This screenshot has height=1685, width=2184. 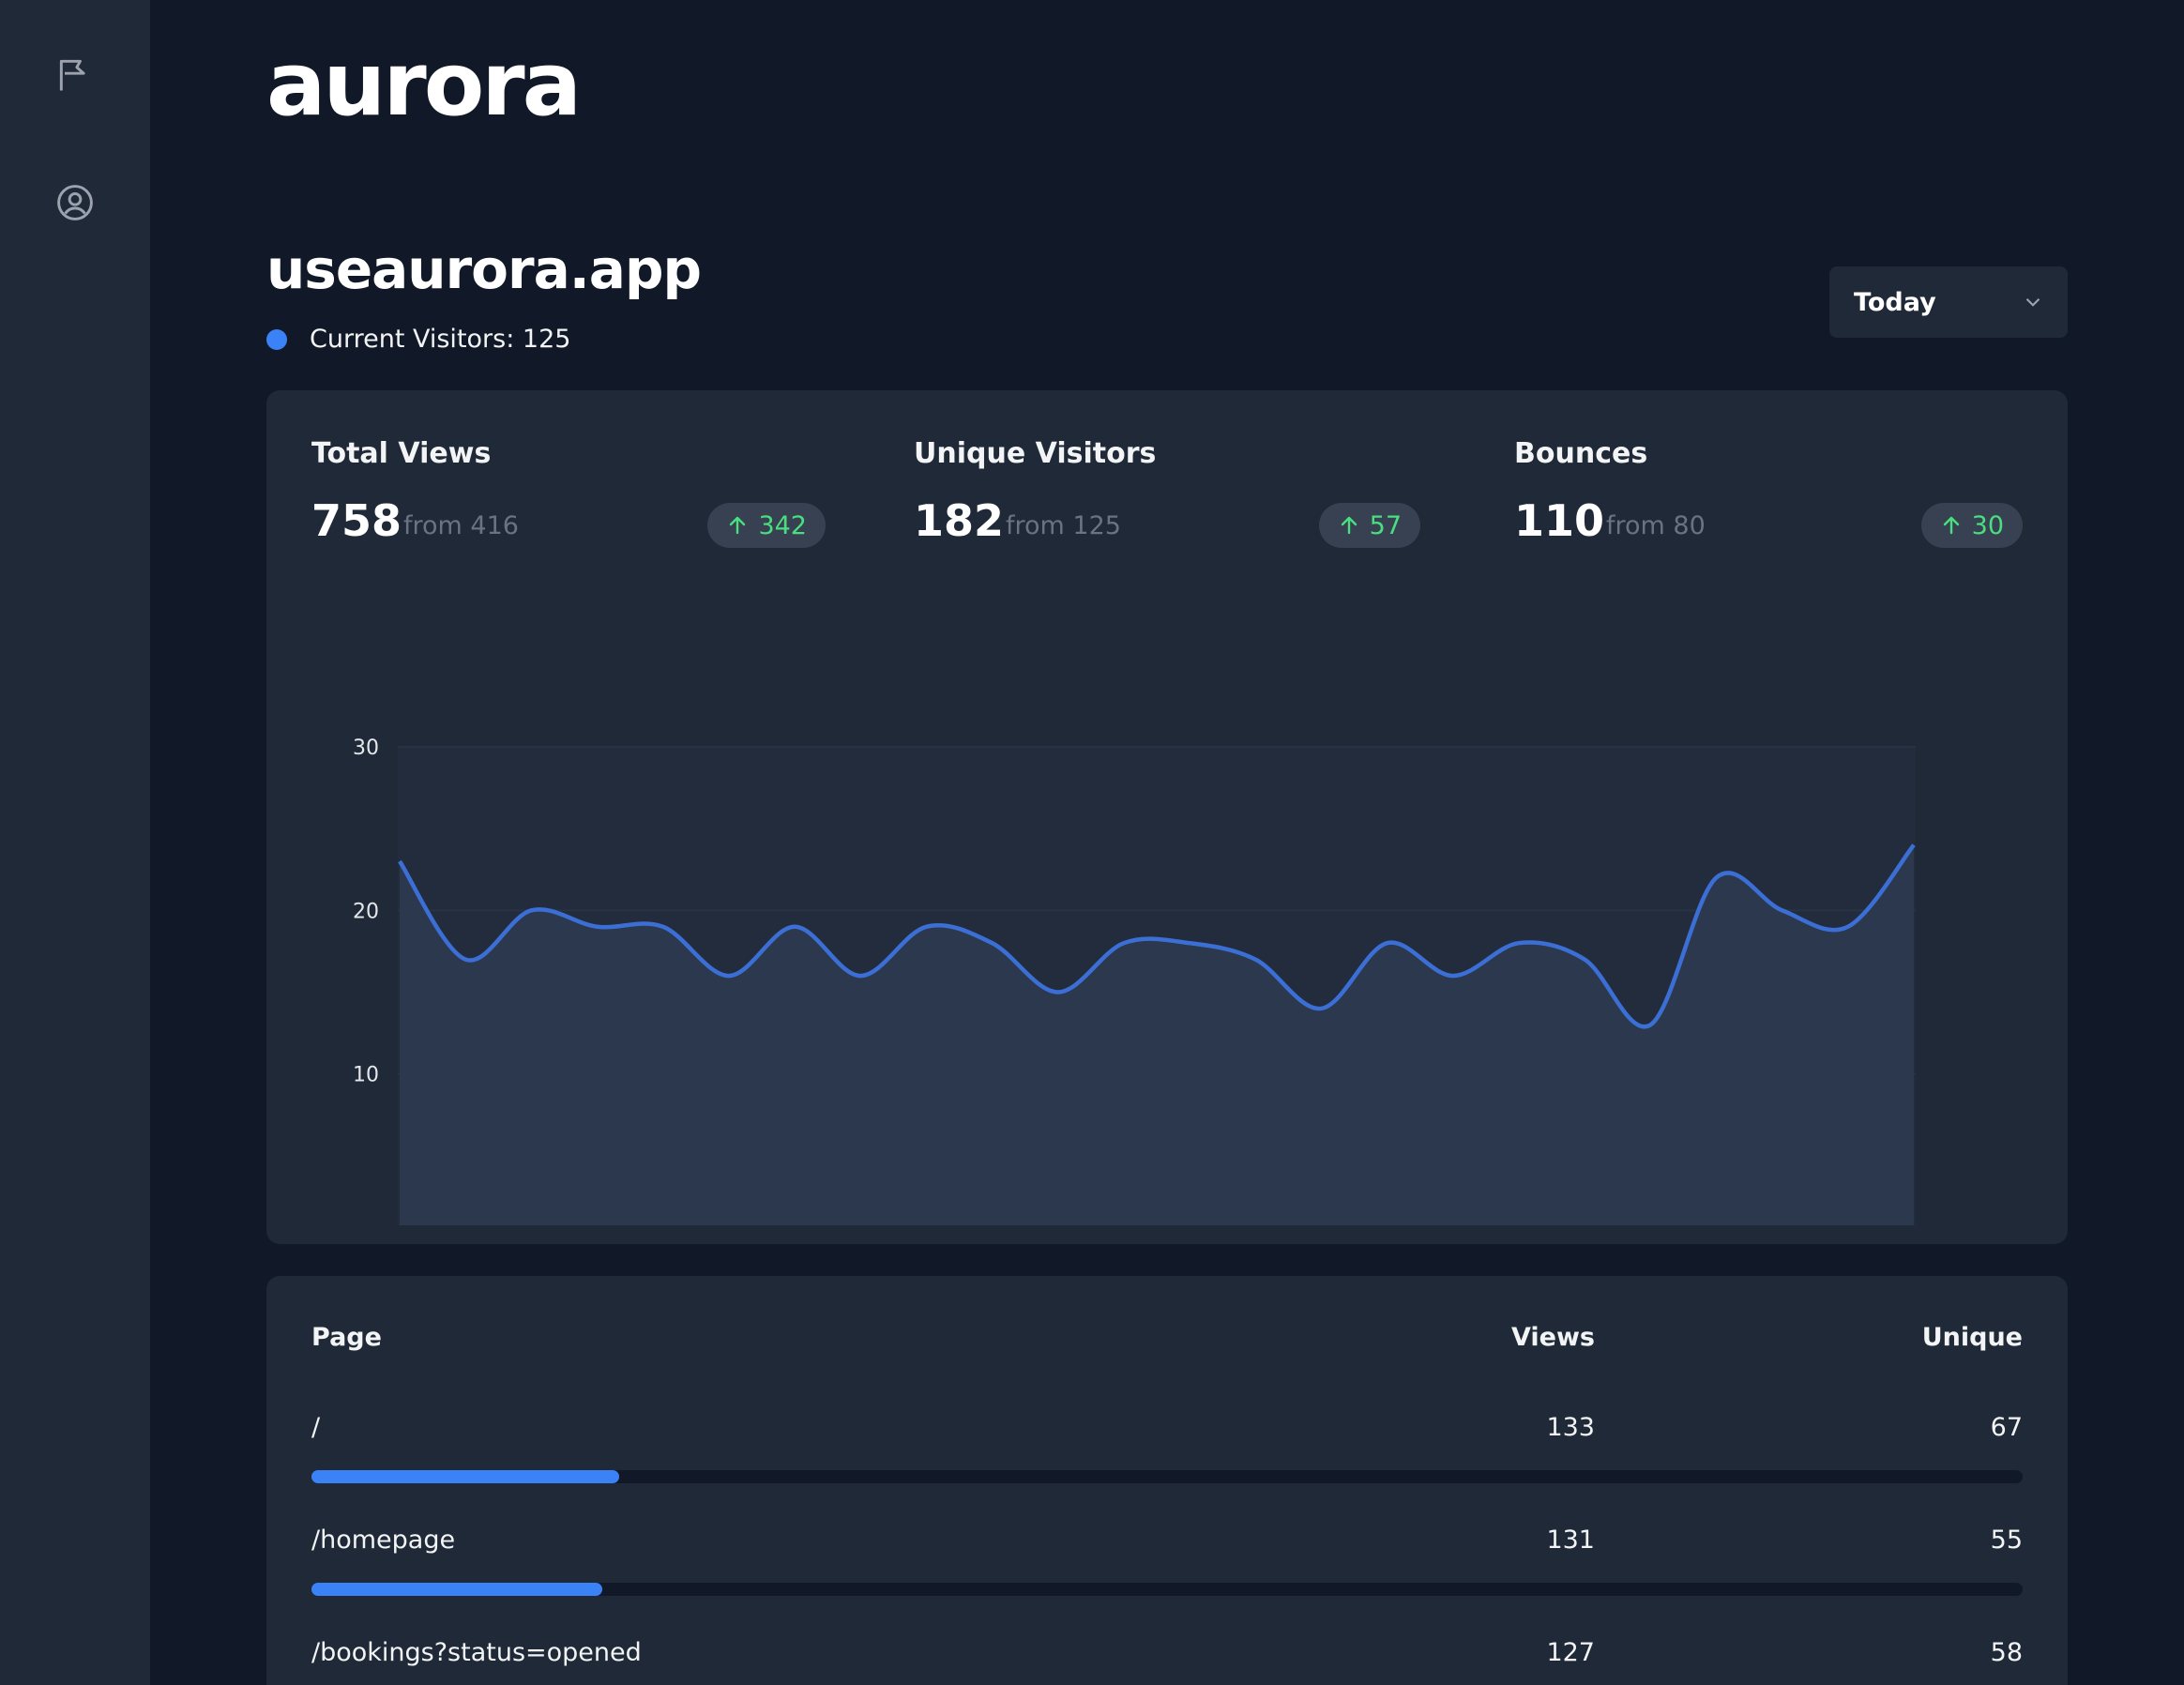 I want to click on stat-change-badge: 30, so click(x=1972, y=525).